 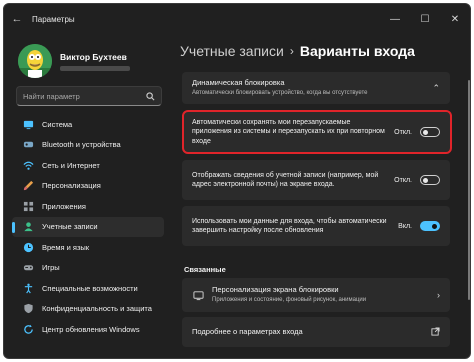 What do you see at coordinates (81, 145) in the screenshot?
I see `sidebar-item-label: Bluetooth и устройства` at bounding box center [81, 145].